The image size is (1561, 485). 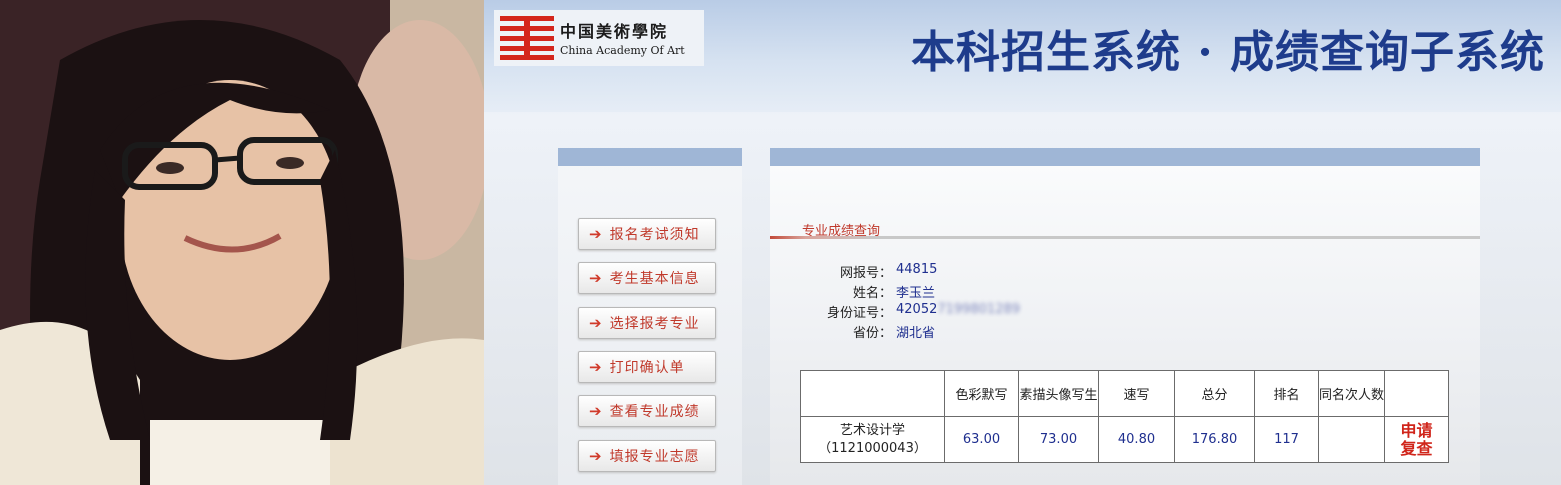 I want to click on nav-view-scores-button: ➔ 查看专业成绩, so click(x=647, y=411).